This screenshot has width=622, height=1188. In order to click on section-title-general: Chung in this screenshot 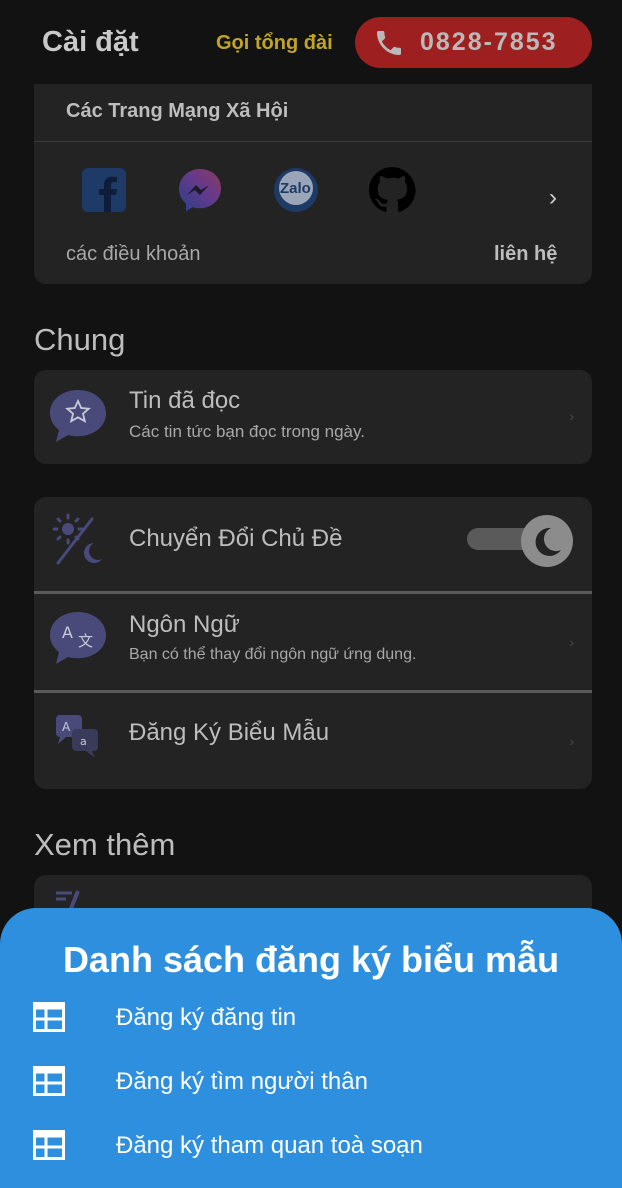, I will do `click(80, 339)`.